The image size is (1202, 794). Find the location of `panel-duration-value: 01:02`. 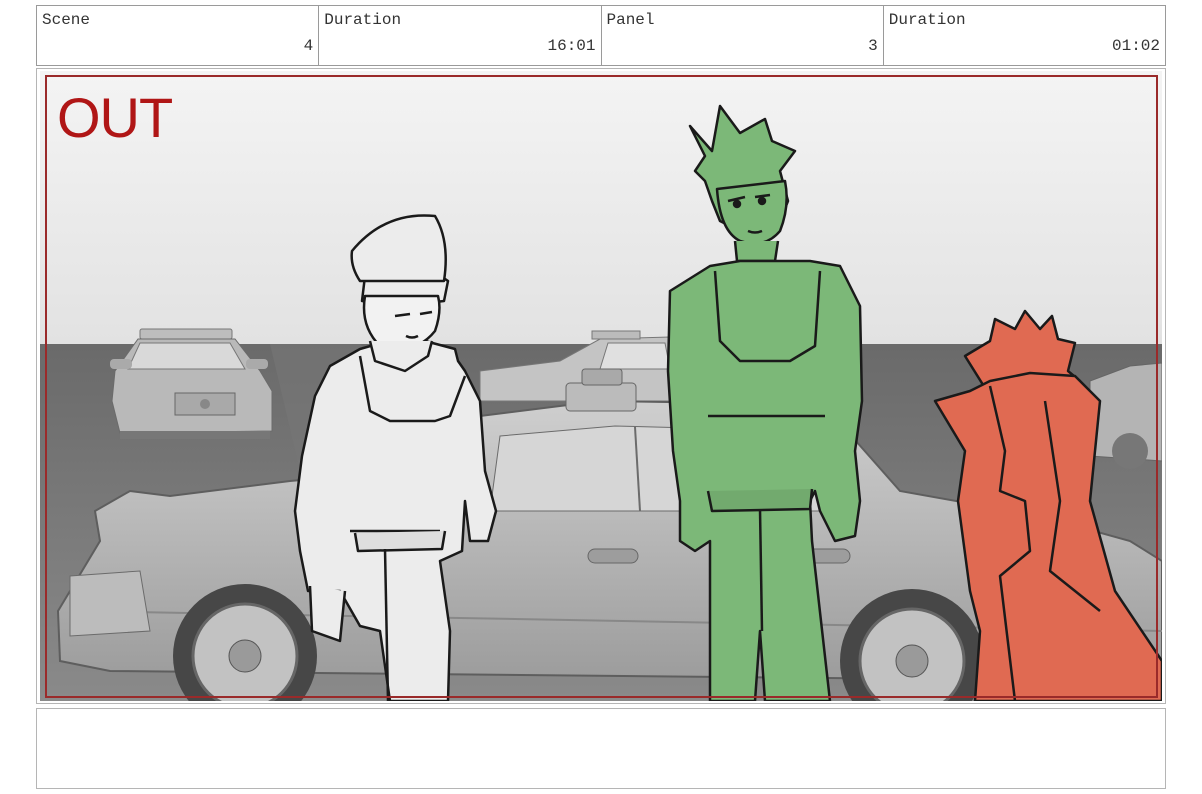

panel-duration-value: 01:02 is located at coordinates (1136, 46).